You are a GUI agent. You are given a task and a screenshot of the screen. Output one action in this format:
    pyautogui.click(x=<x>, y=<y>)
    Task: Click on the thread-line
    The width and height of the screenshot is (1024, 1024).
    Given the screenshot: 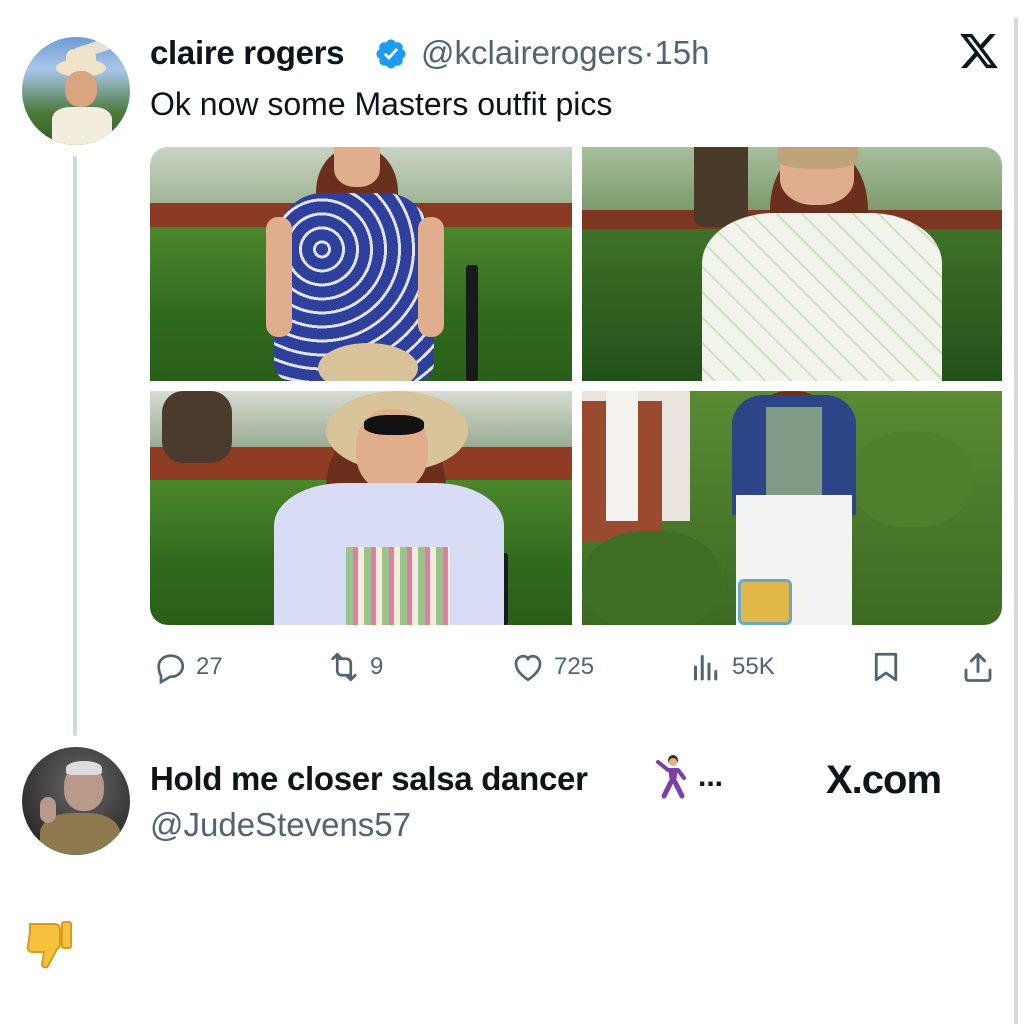 What is the action you would take?
    pyautogui.click(x=75, y=446)
    